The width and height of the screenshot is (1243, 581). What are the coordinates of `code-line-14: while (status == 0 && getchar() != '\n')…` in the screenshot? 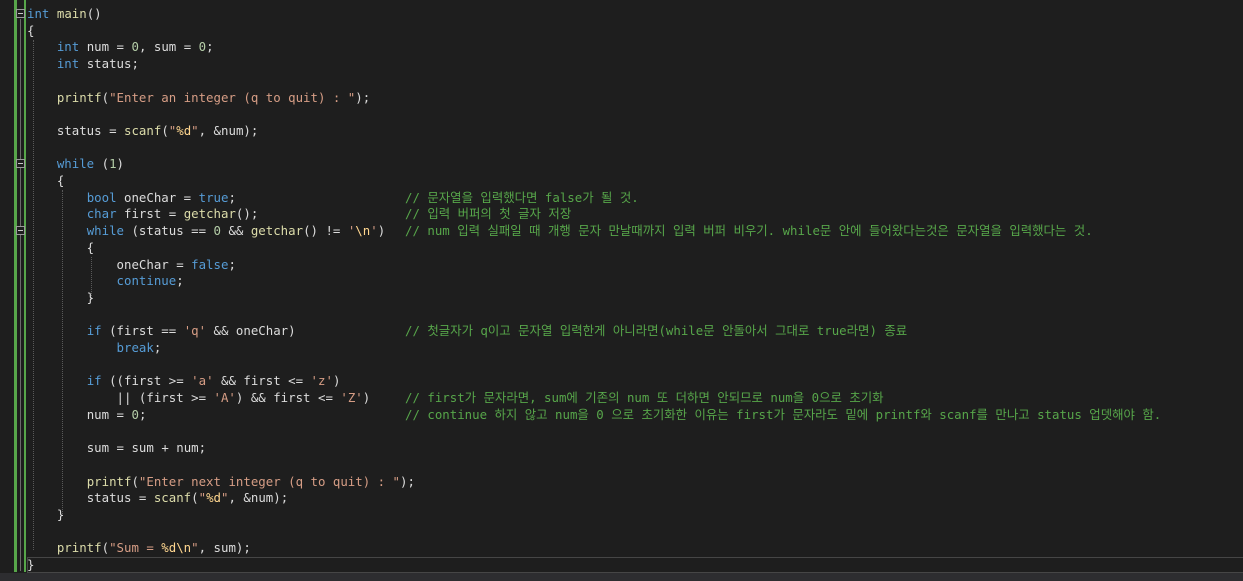 It's located at (560, 231).